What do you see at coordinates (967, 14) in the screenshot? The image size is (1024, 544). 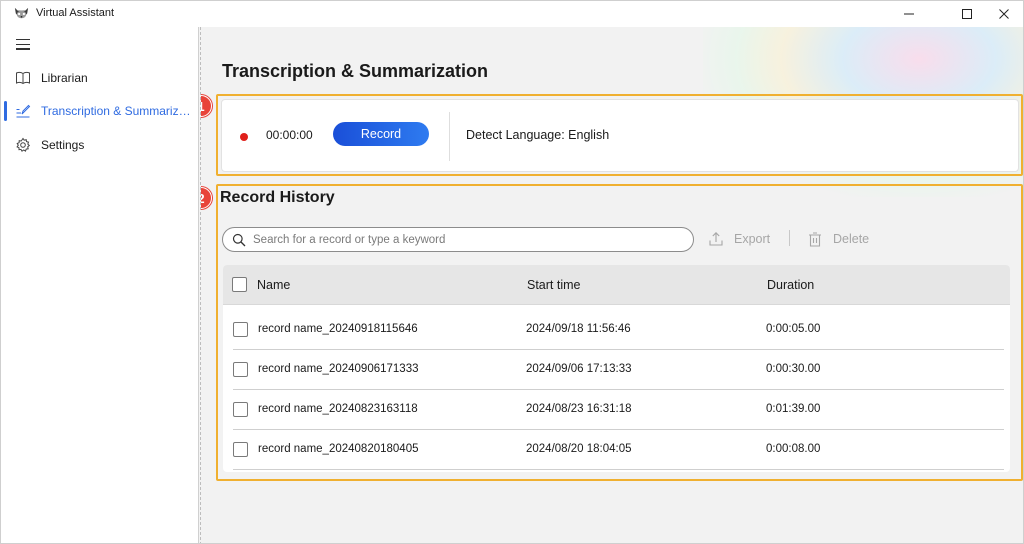 I see `maximize-icon` at bounding box center [967, 14].